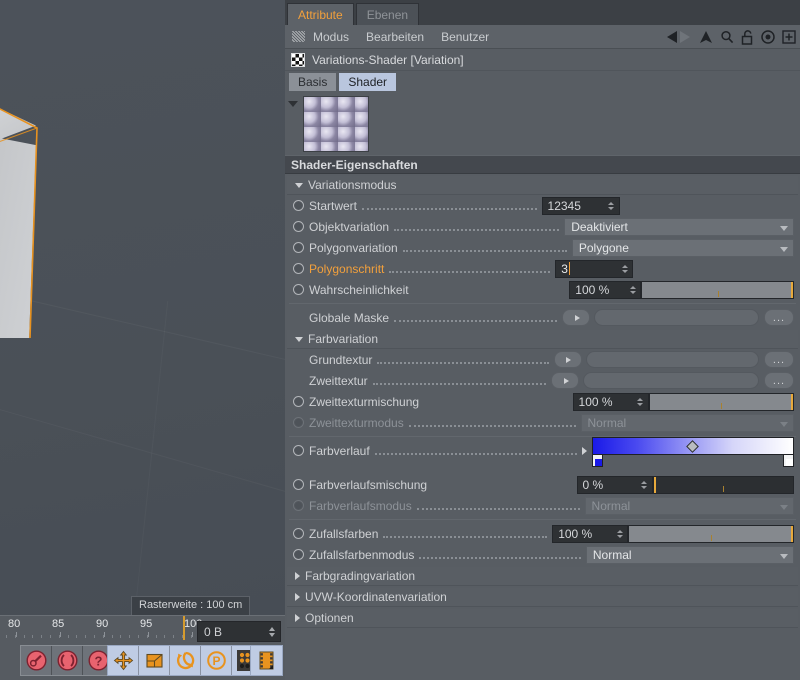 The image size is (800, 680). Describe the element at coordinates (542, 339) in the screenshot. I see `group-header-farbvariation: Farbvariation` at that location.